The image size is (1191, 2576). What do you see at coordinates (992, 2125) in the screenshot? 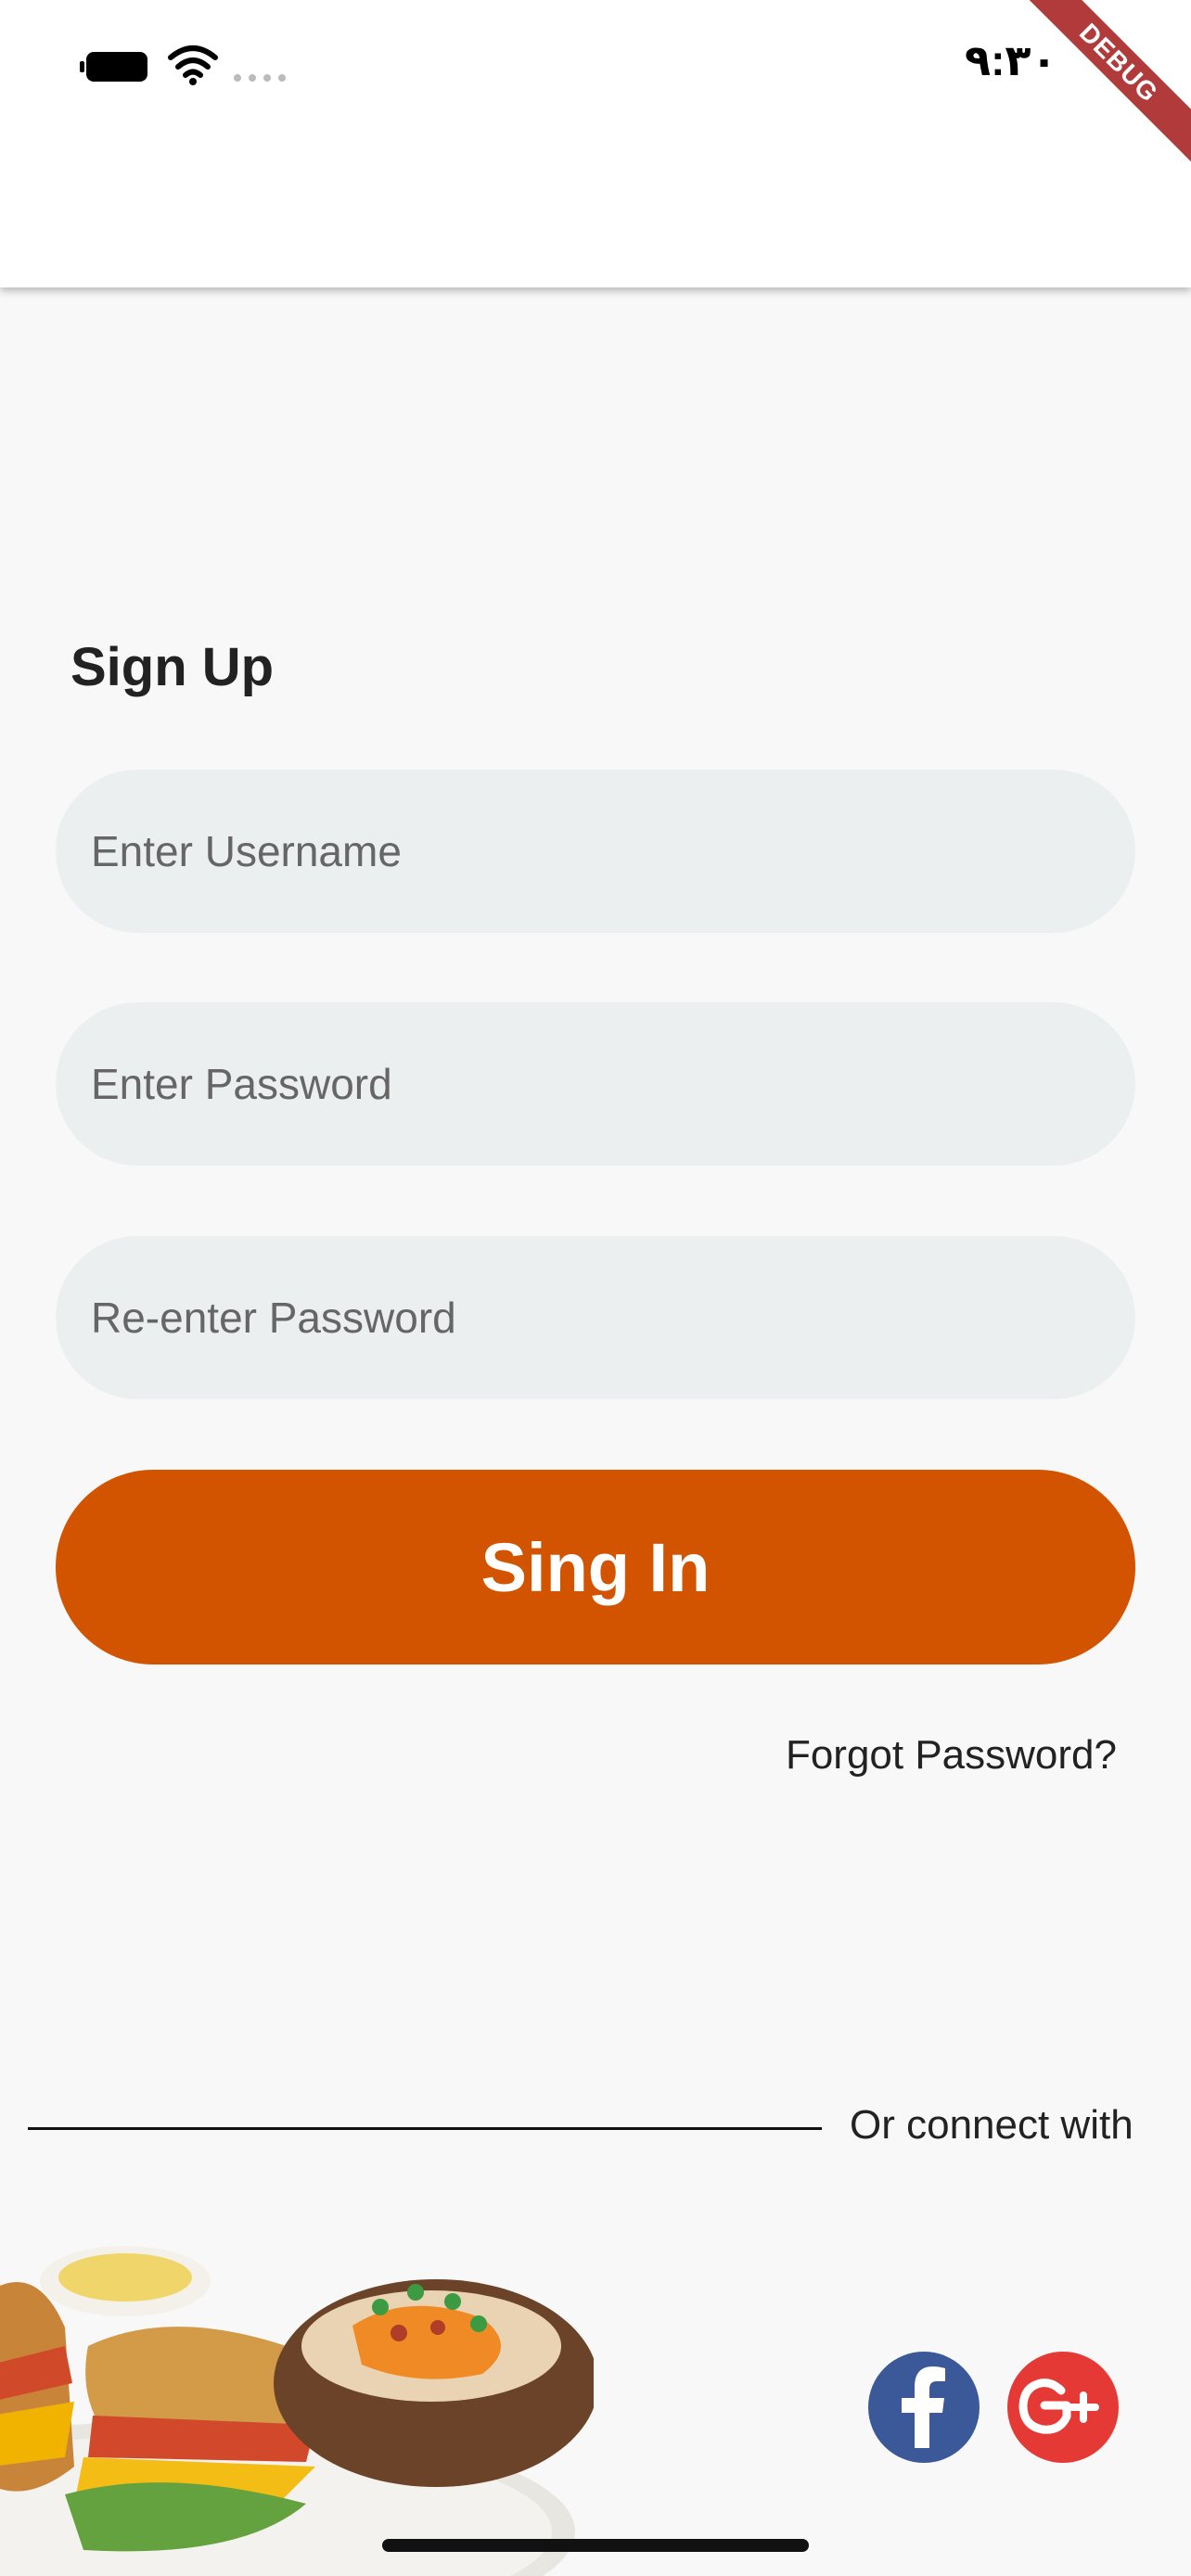
I see `connect-label: Or connect with` at bounding box center [992, 2125].